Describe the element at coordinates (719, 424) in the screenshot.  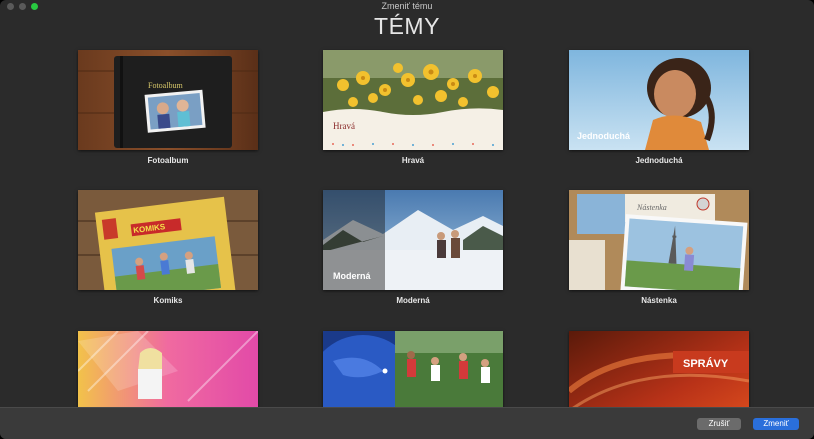
I see `cancel-button: Zrušiť` at that location.